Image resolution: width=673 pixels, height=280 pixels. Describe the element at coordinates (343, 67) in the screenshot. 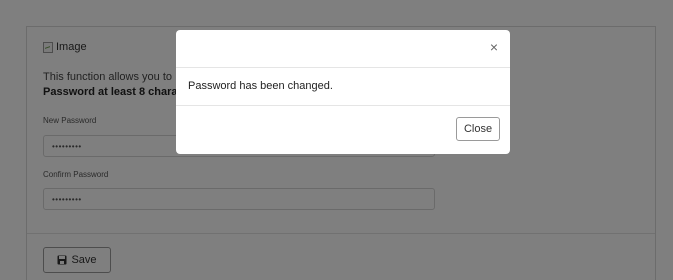

I see `modal-header-divider` at that location.